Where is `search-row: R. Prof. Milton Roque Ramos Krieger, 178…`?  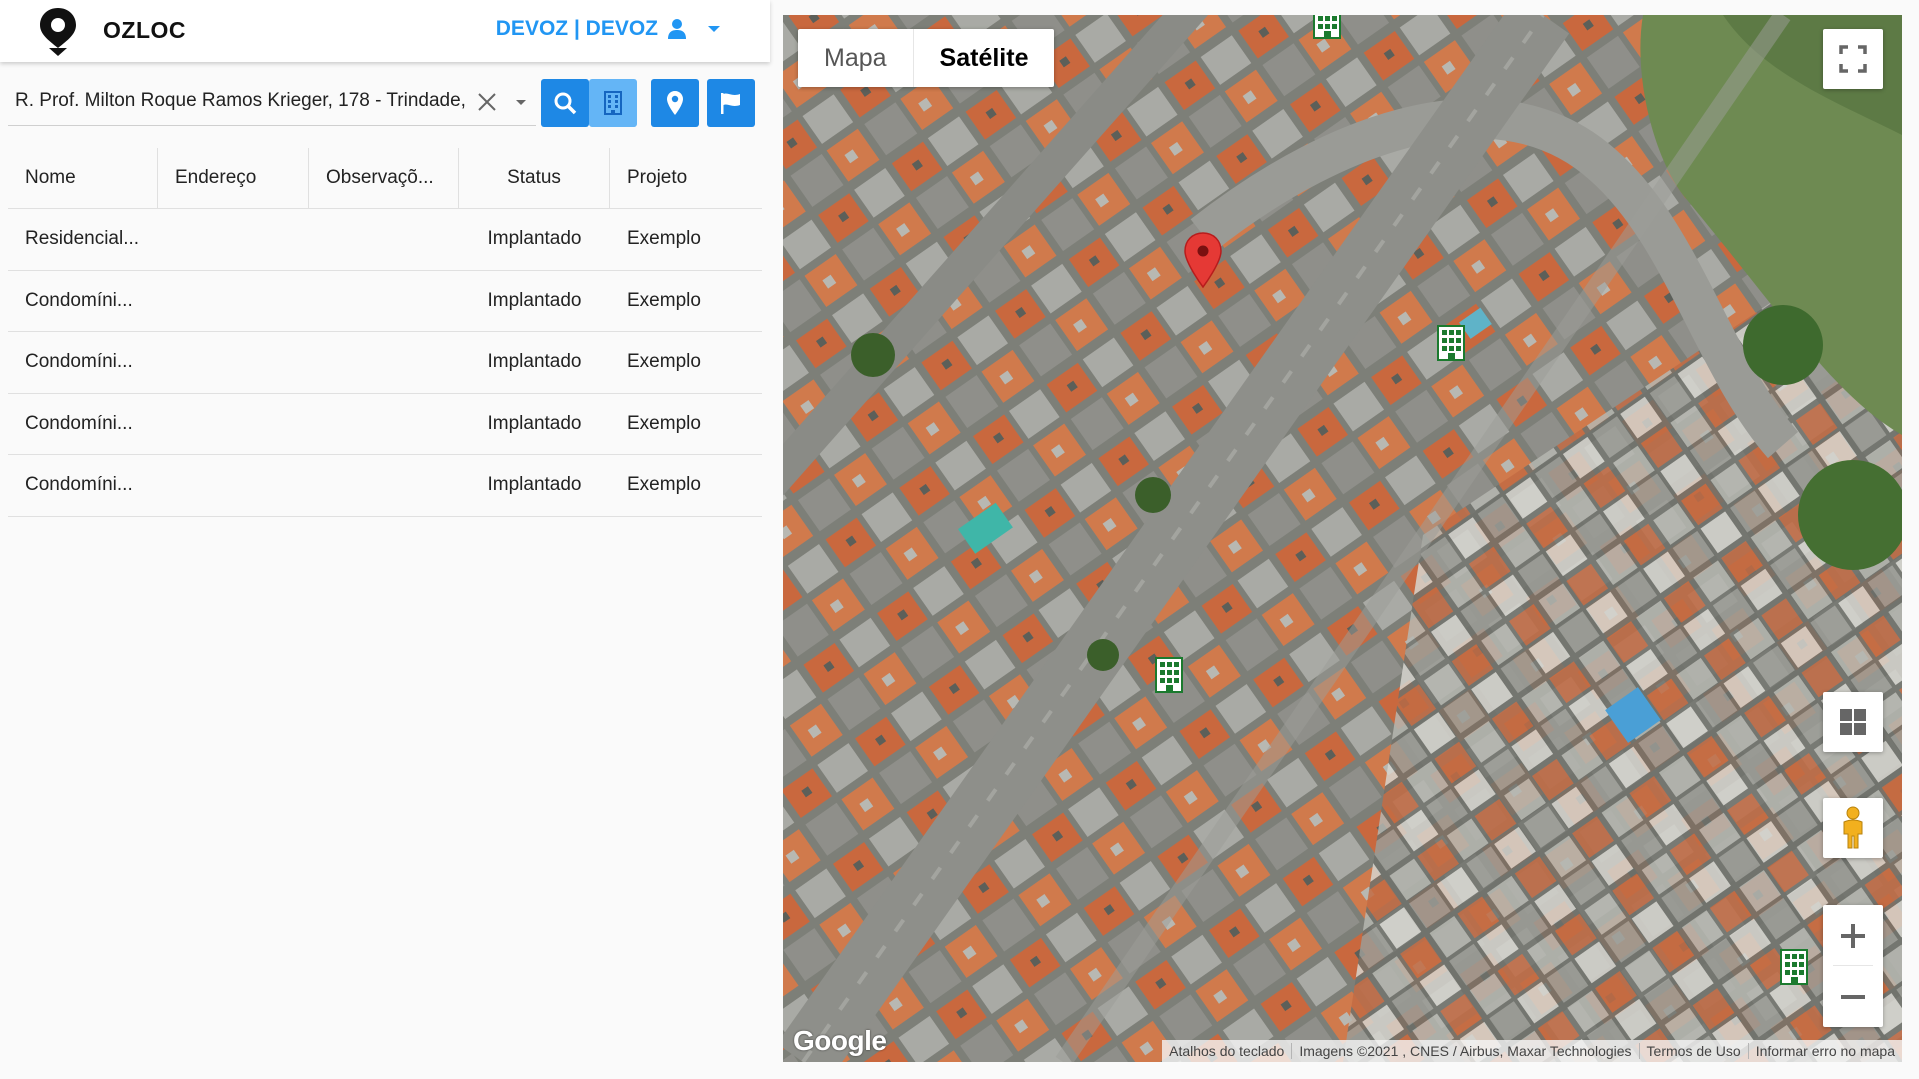 search-row: R. Prof. Milton Roque Ramos Krieger, 178… is located at coordinates (385, 101).